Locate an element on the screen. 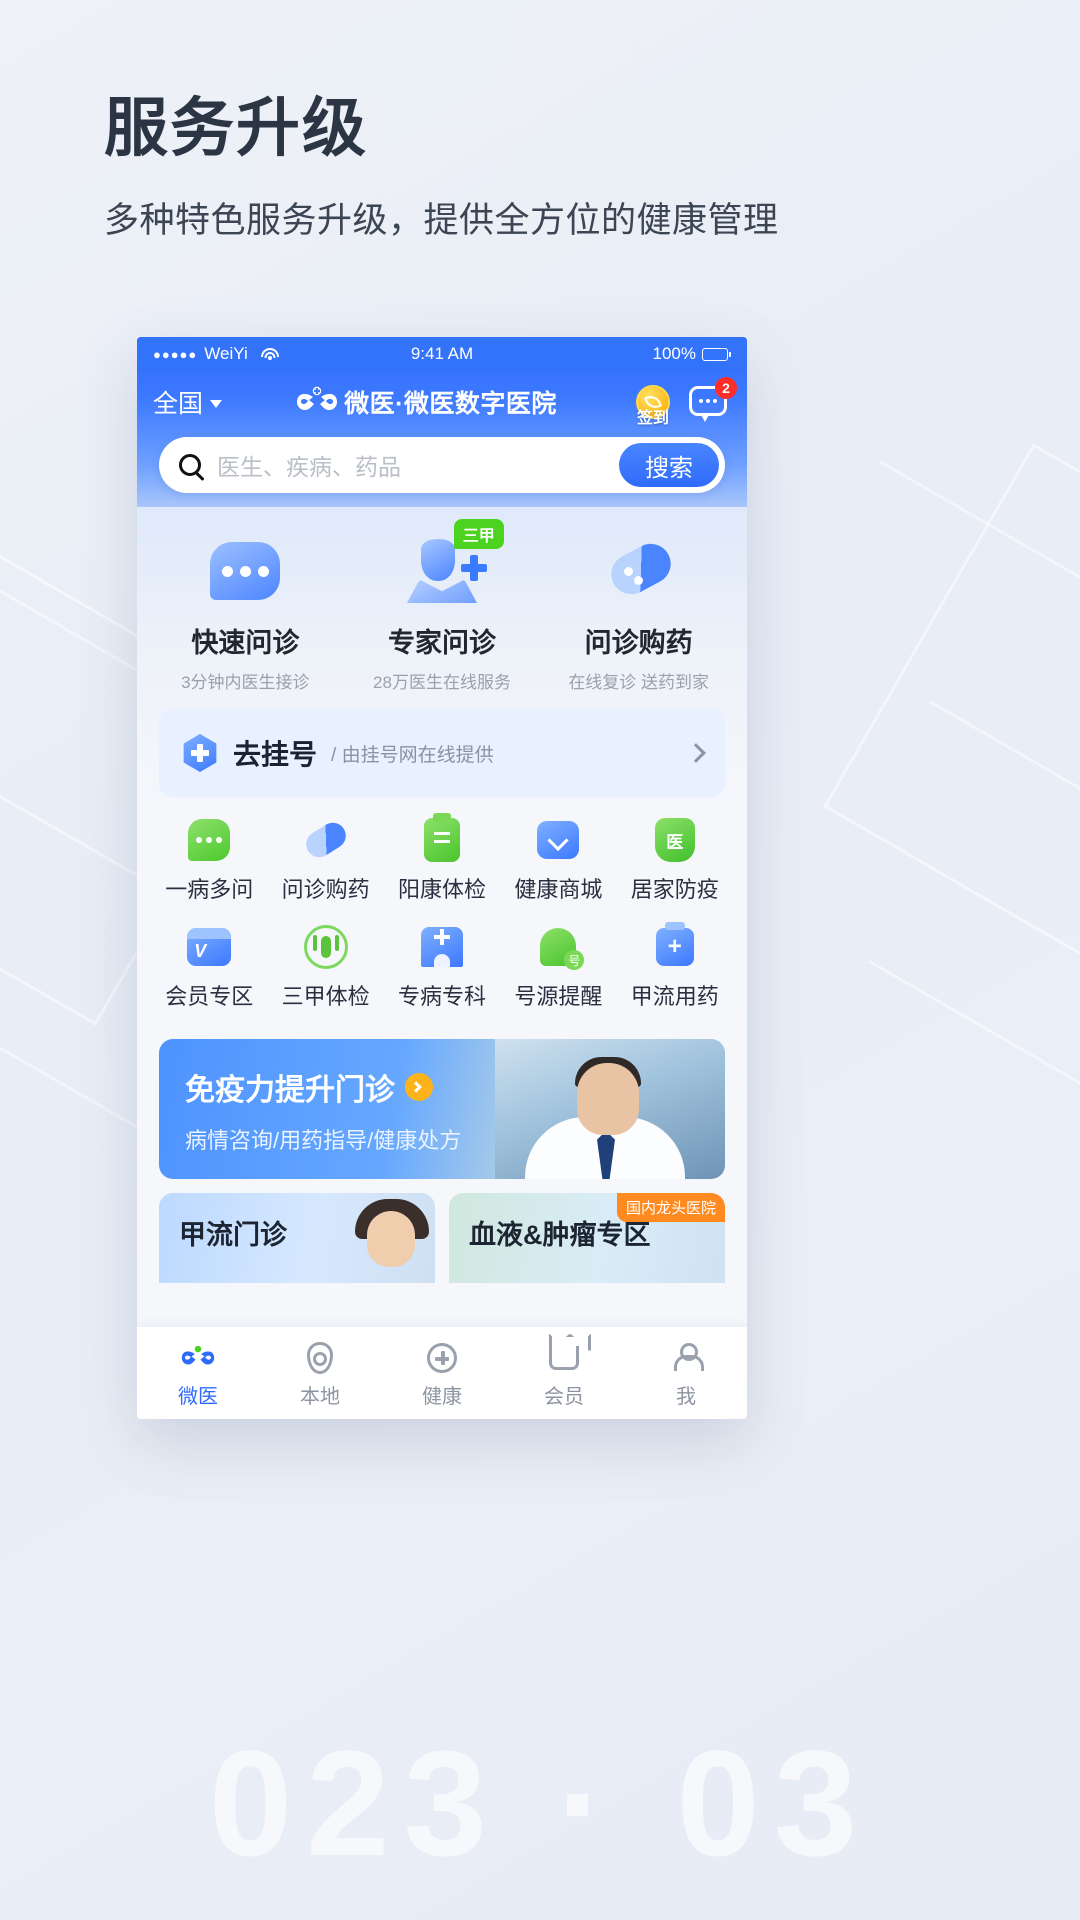 The height and width of the screenshot is (1920, 1080). grid-item-recovery-checkup: 阳康体检 is located at coordinates (442, 860).